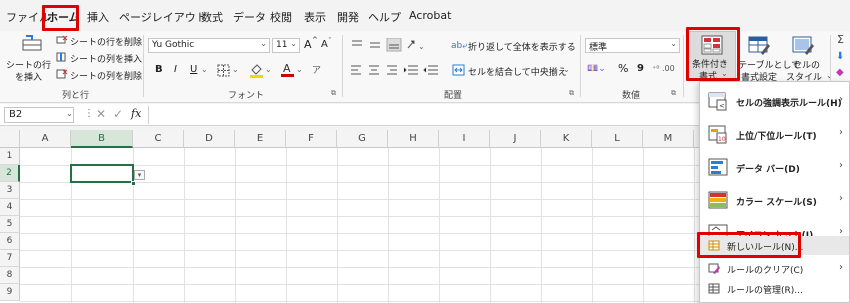 The width and height of the screenshot is (850, 303). What do you see at coordinates (774, 135) in the screenshot?
I see `menu-item-top-bottom-rules: 10 上位/下位ルール(T) ›` at bounding box center [774, 135].